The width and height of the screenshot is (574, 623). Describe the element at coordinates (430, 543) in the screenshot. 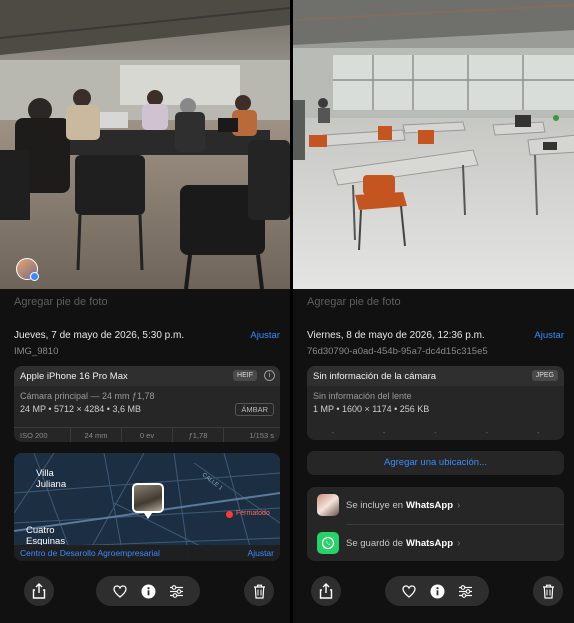

I see `whatsapp-saved-app: WhatsApp` at that location.